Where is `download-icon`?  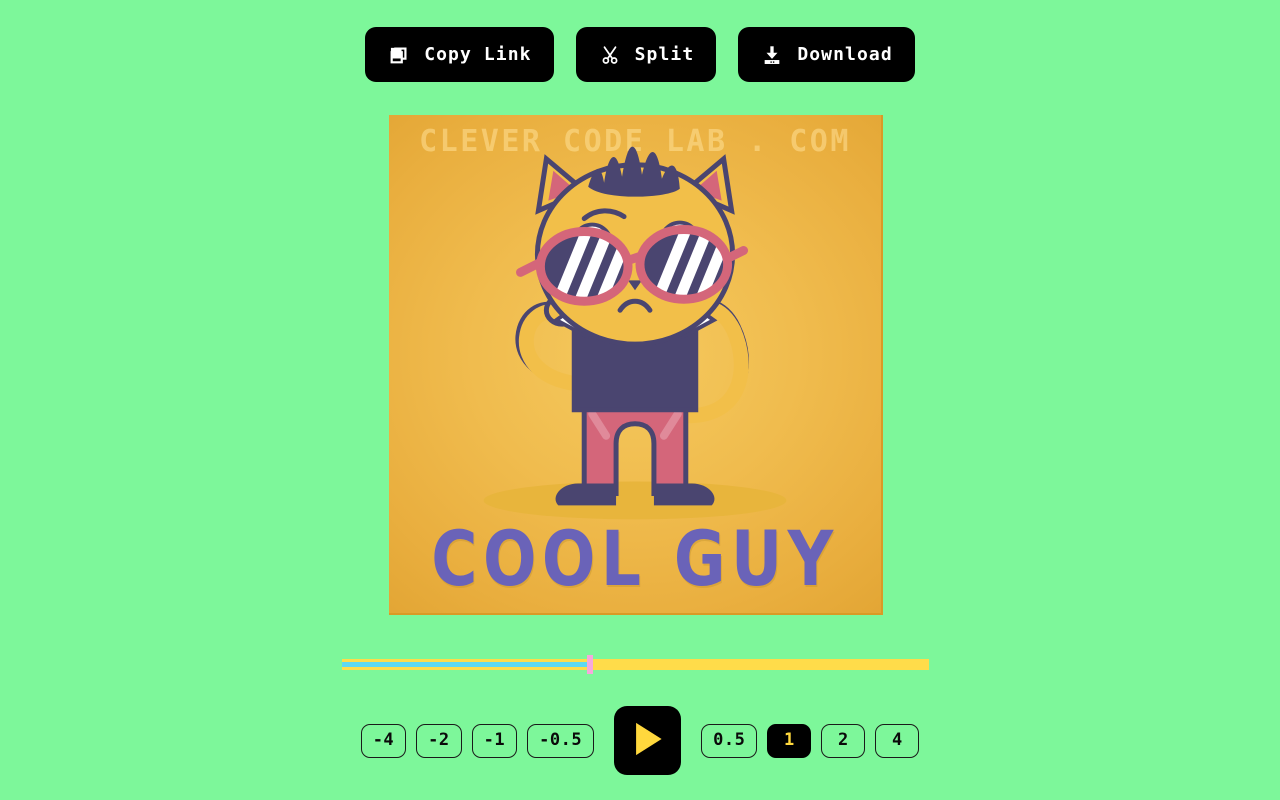 download-icon is located at coordinates (772, 55).